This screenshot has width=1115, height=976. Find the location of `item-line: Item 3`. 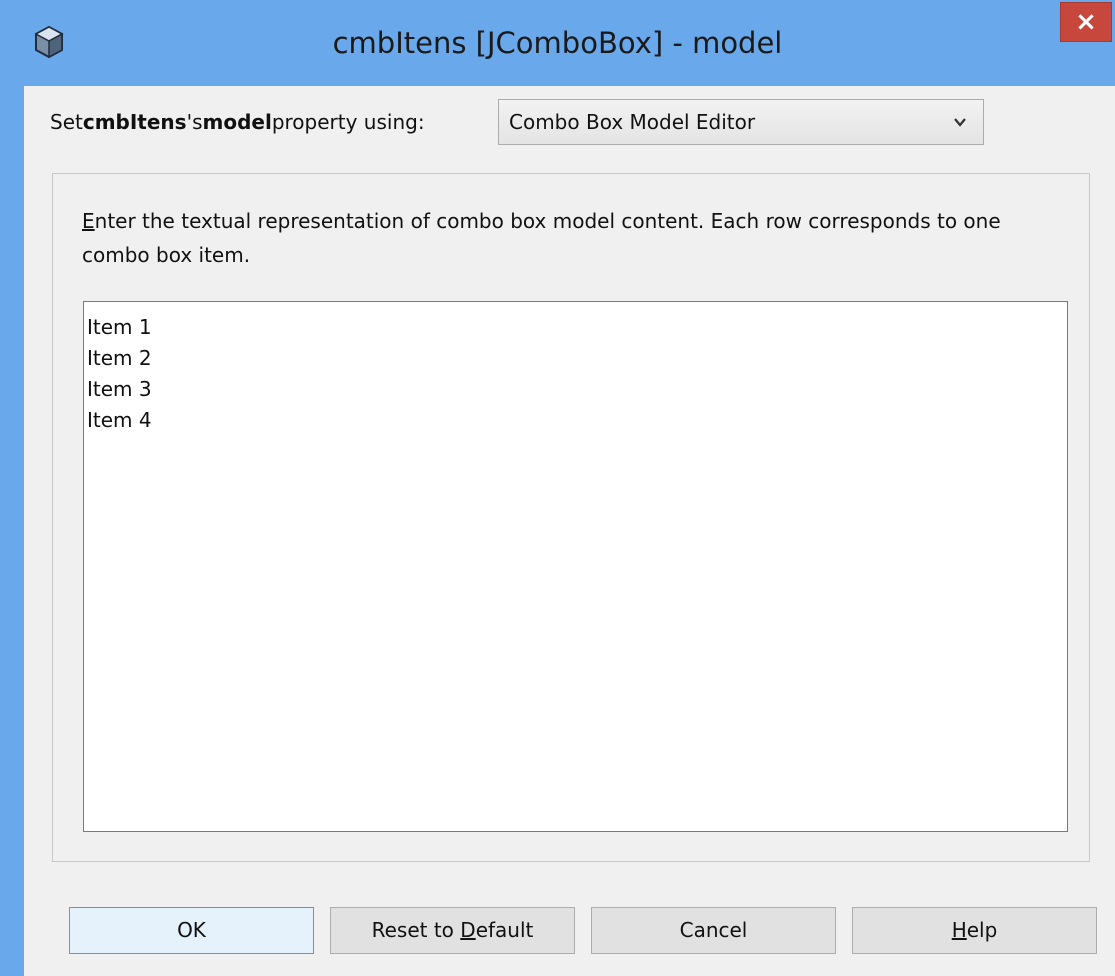

item-line: Item 3 is located at coordinates (119, 389).